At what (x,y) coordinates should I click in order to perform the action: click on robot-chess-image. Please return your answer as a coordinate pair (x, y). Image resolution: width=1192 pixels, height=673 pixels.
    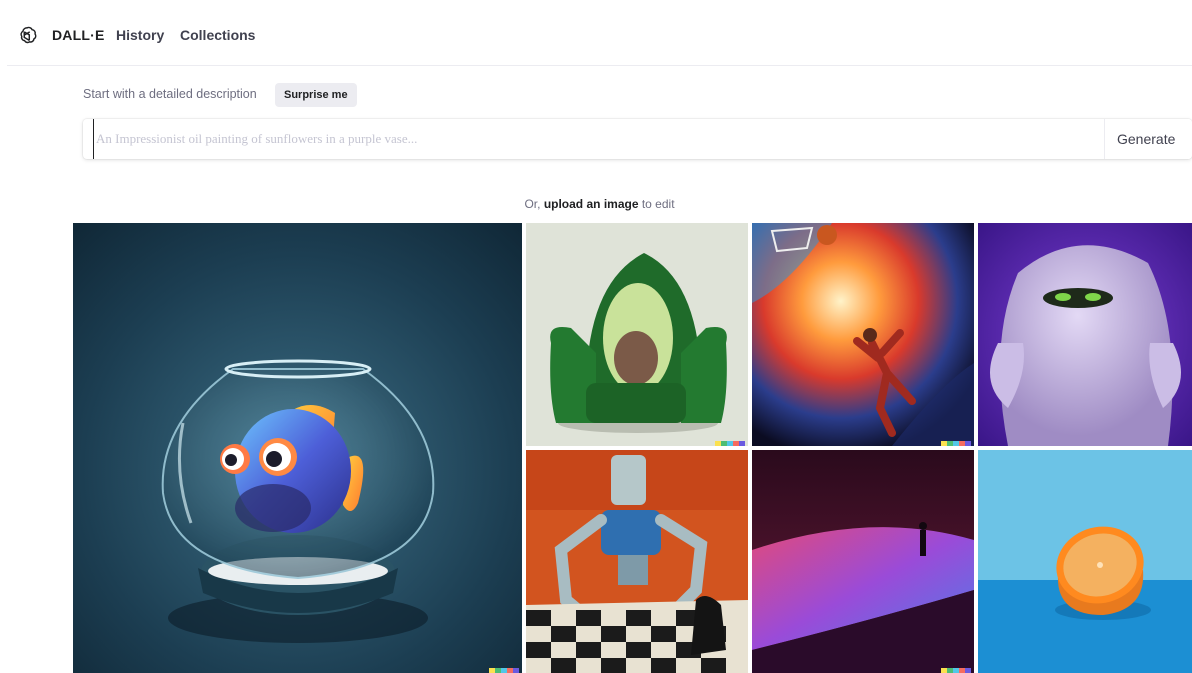
    Looking at the image, I should click on (637, 561).